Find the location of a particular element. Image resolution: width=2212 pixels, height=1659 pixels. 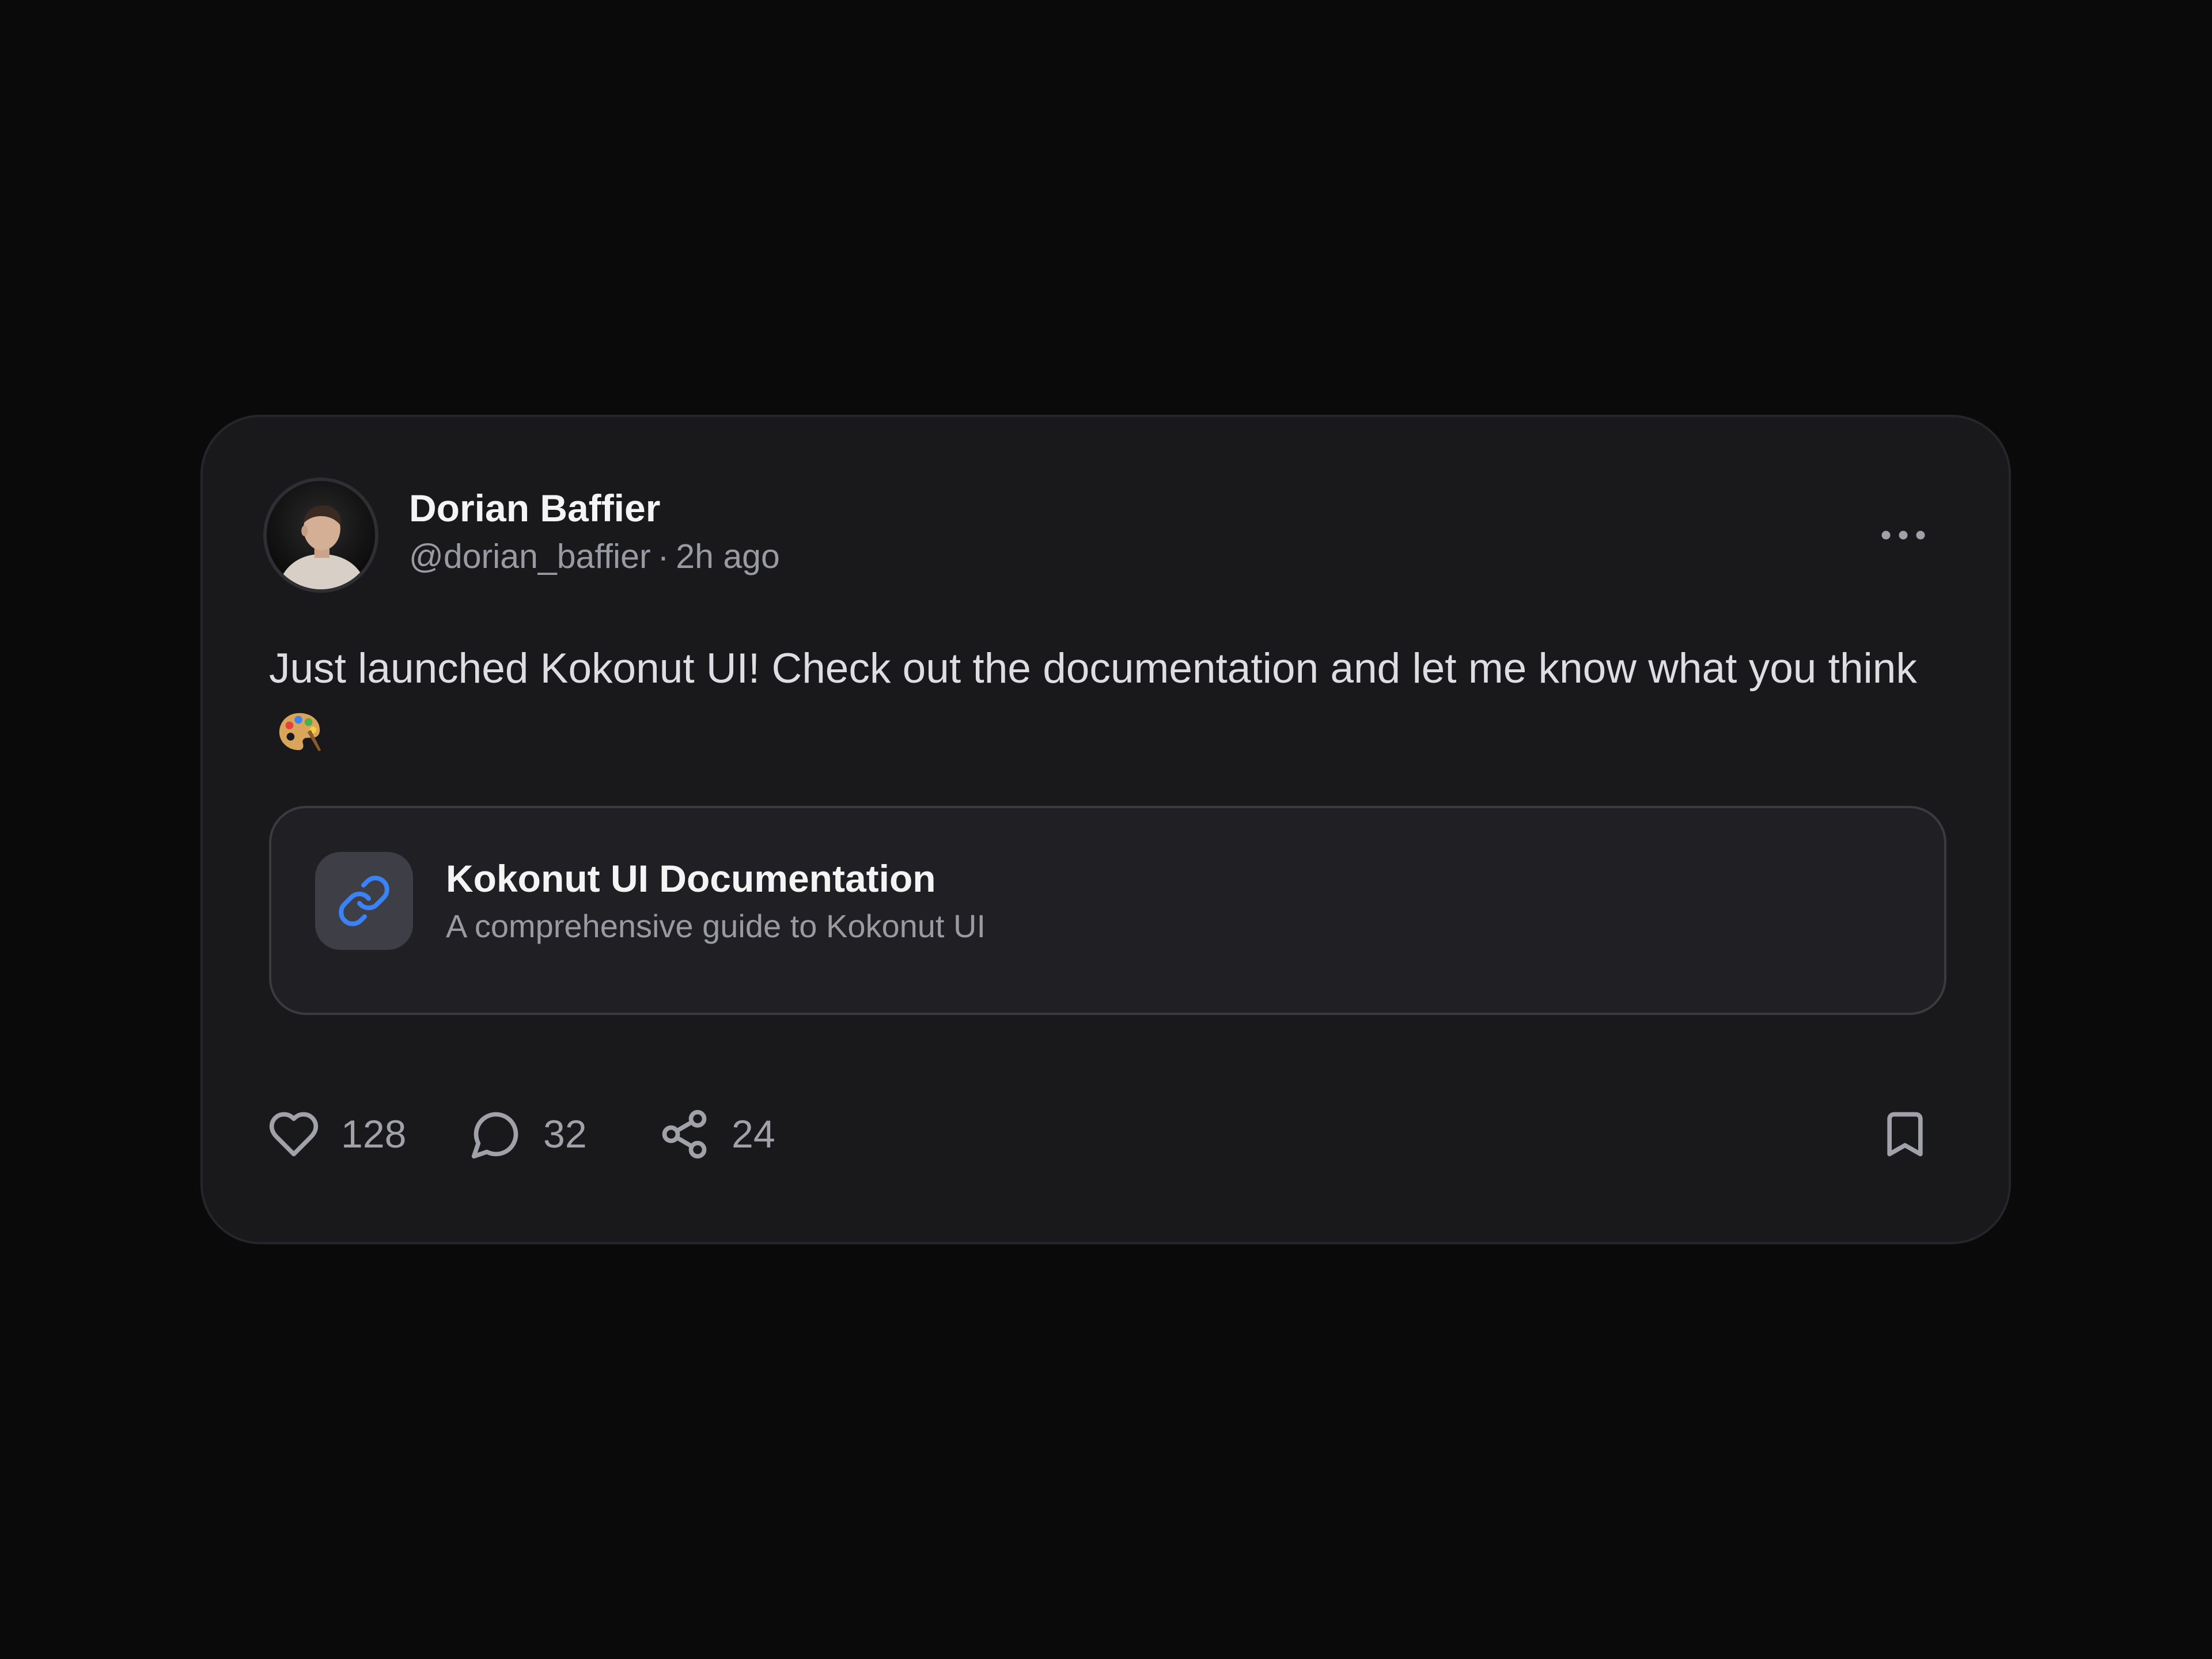

more-horizontal-icon is located at coordinates (1903, 535).